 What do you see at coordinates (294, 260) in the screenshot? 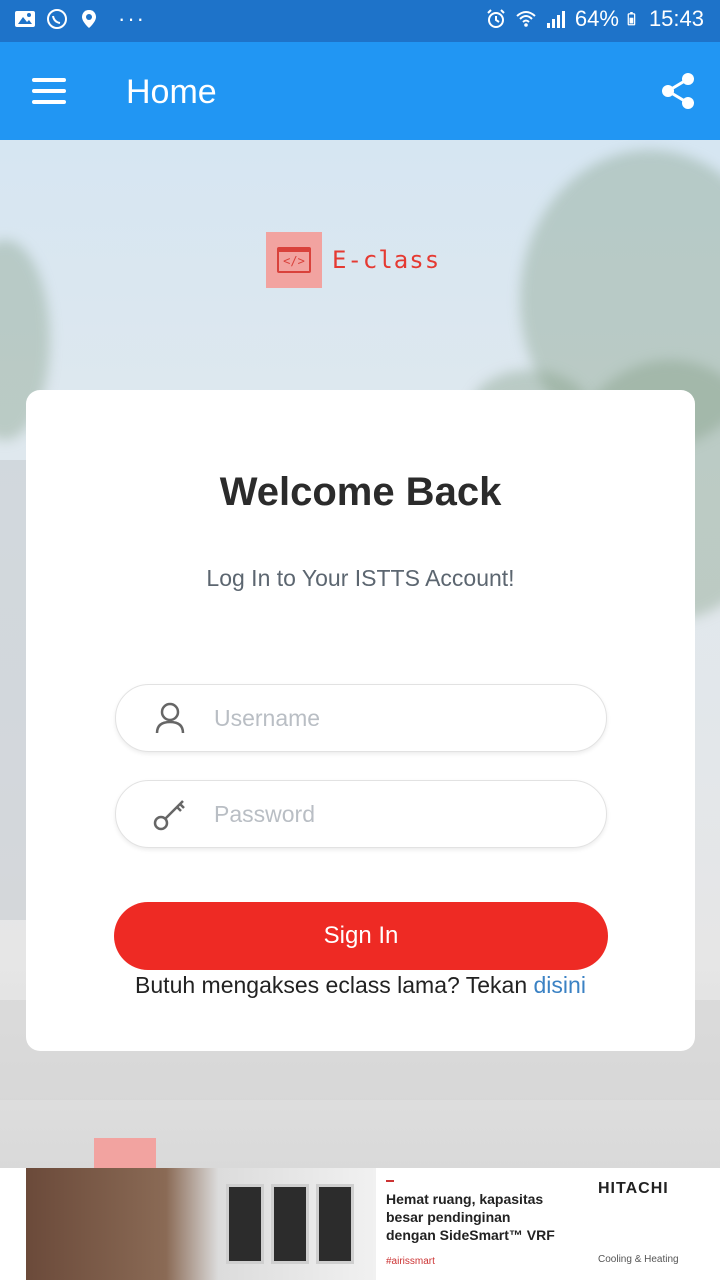
I see `code-window-icon: </>` at bounding box center [294, 260].